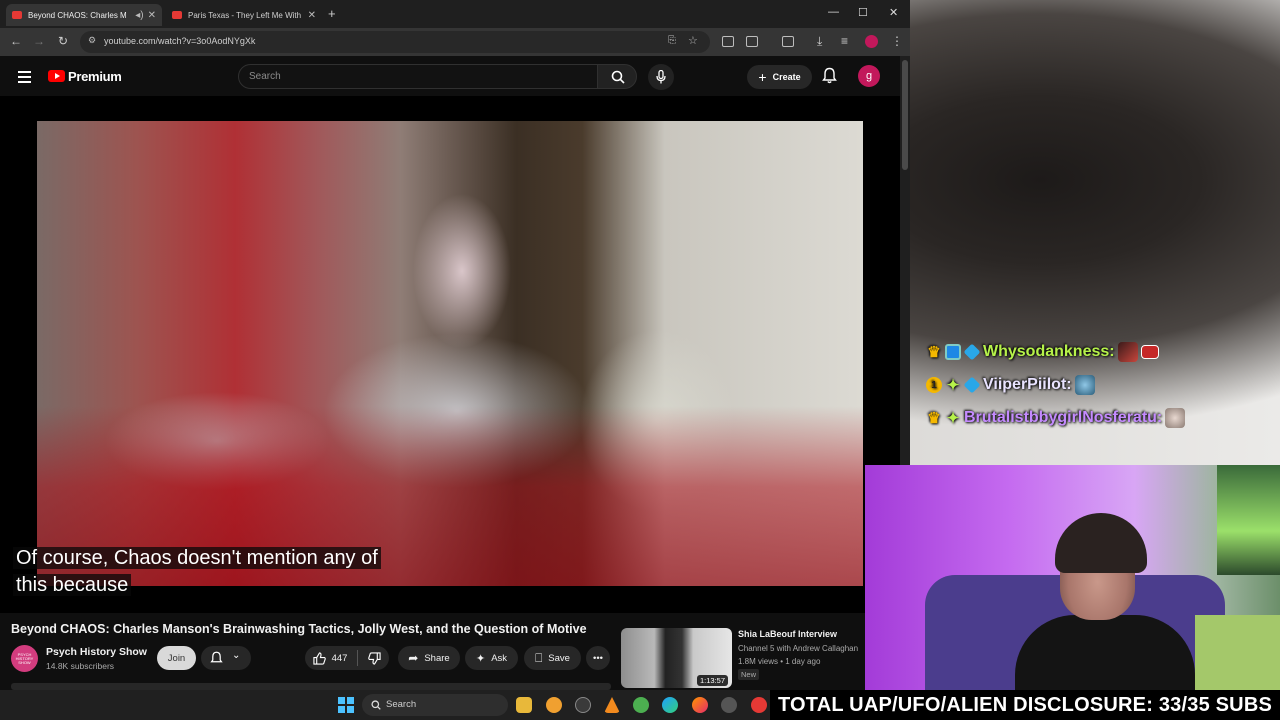  I want to click on reload-icon: ↻, so click(63, 41).